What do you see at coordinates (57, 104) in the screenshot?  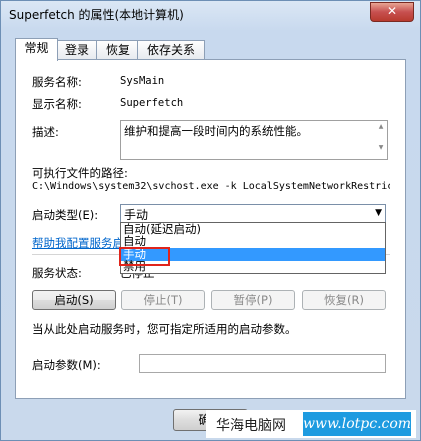 I see `display-name-label: 显示名称:` at bounding box center [57, 104].